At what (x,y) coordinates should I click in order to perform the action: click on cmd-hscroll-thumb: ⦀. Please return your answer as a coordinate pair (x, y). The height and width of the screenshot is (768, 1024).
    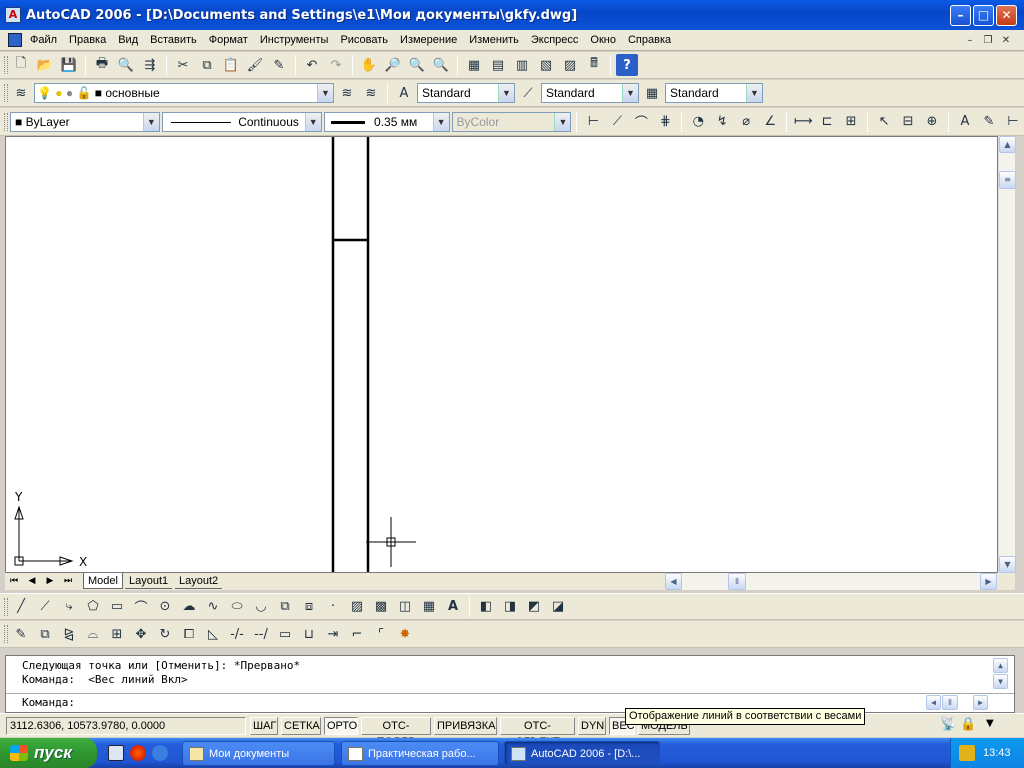
    Looking at the image, I should click on (950, 702).